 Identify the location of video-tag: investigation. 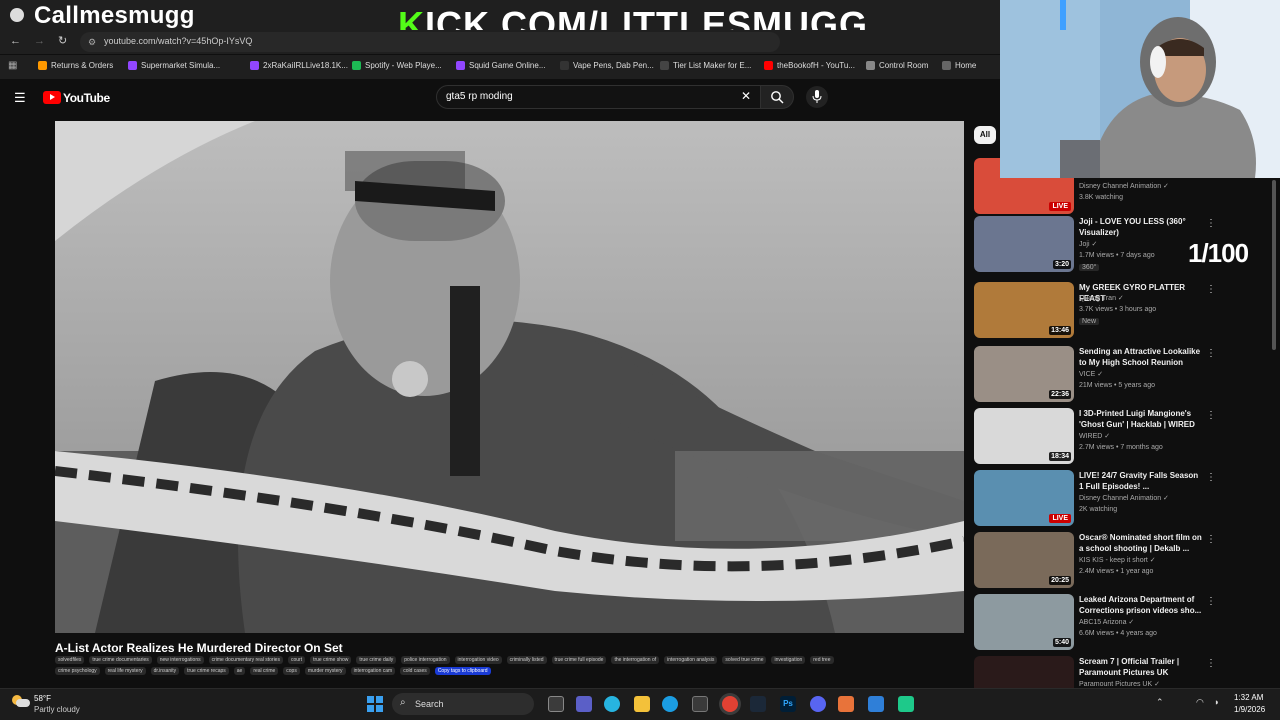
(788, 660).